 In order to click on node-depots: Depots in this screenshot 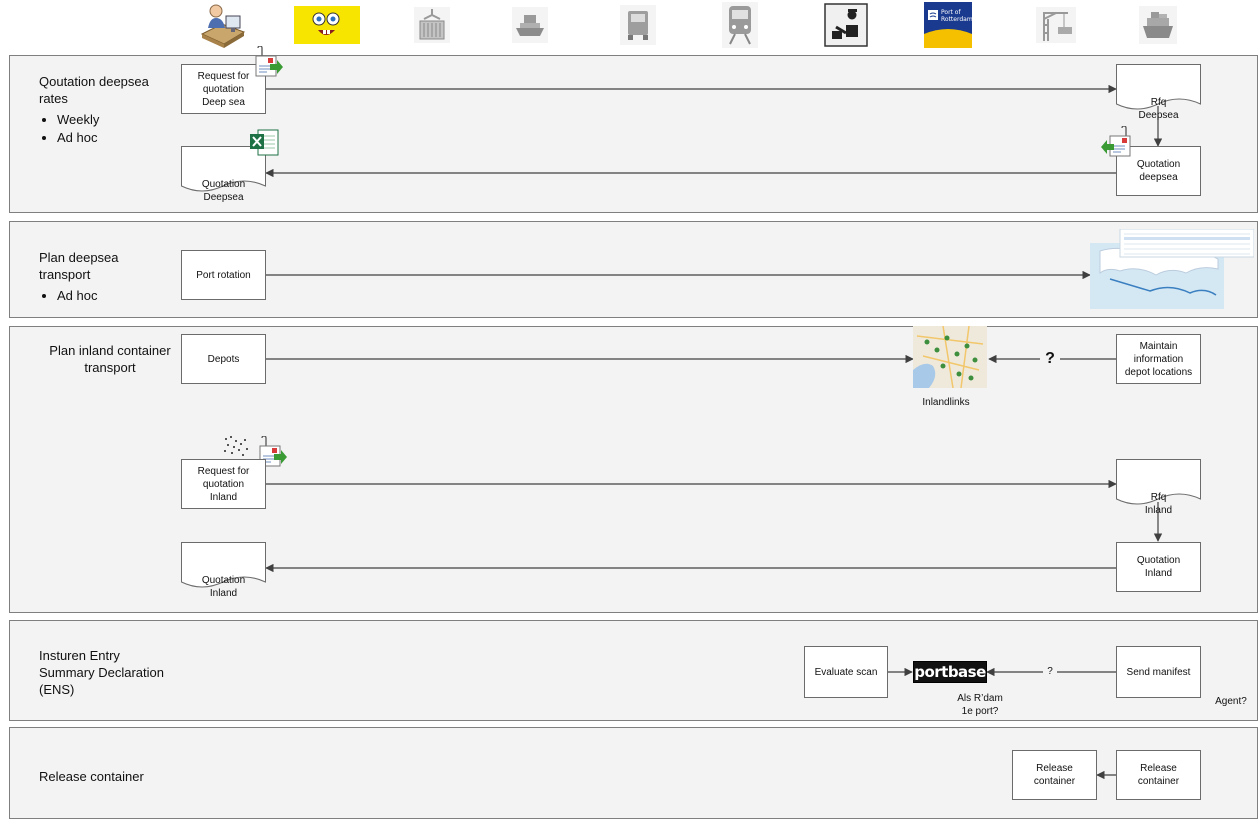, I will do `click(223, 359)`.